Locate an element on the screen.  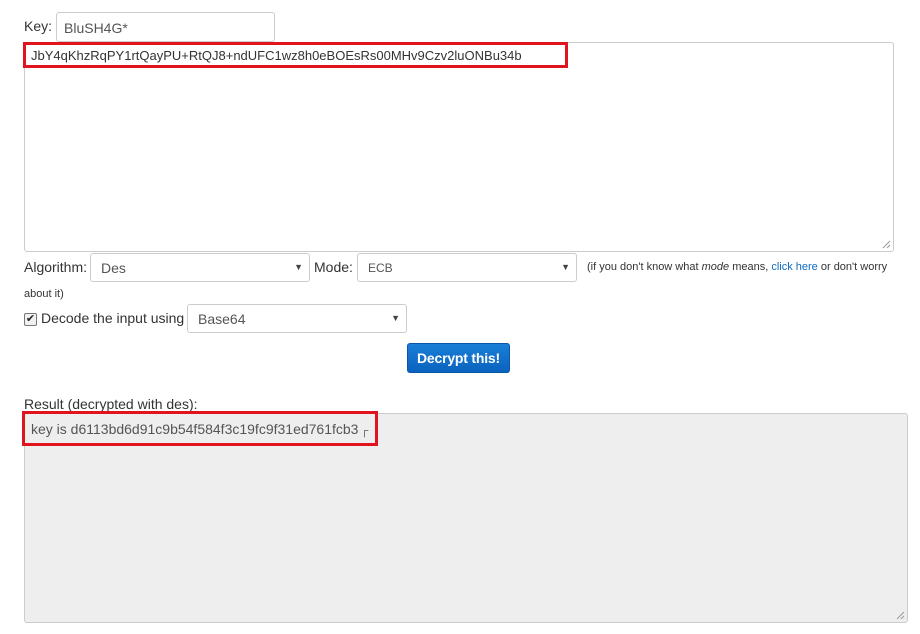
mode-help-text-line2: about it) is located at coordinates (44, 294).